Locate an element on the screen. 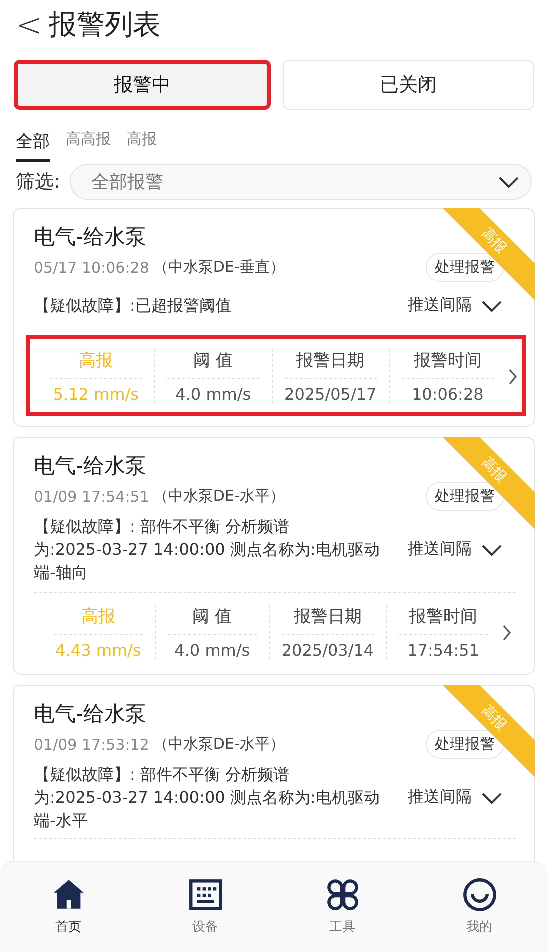  level-tab: 高高报 is located at coordinates (88, 142).